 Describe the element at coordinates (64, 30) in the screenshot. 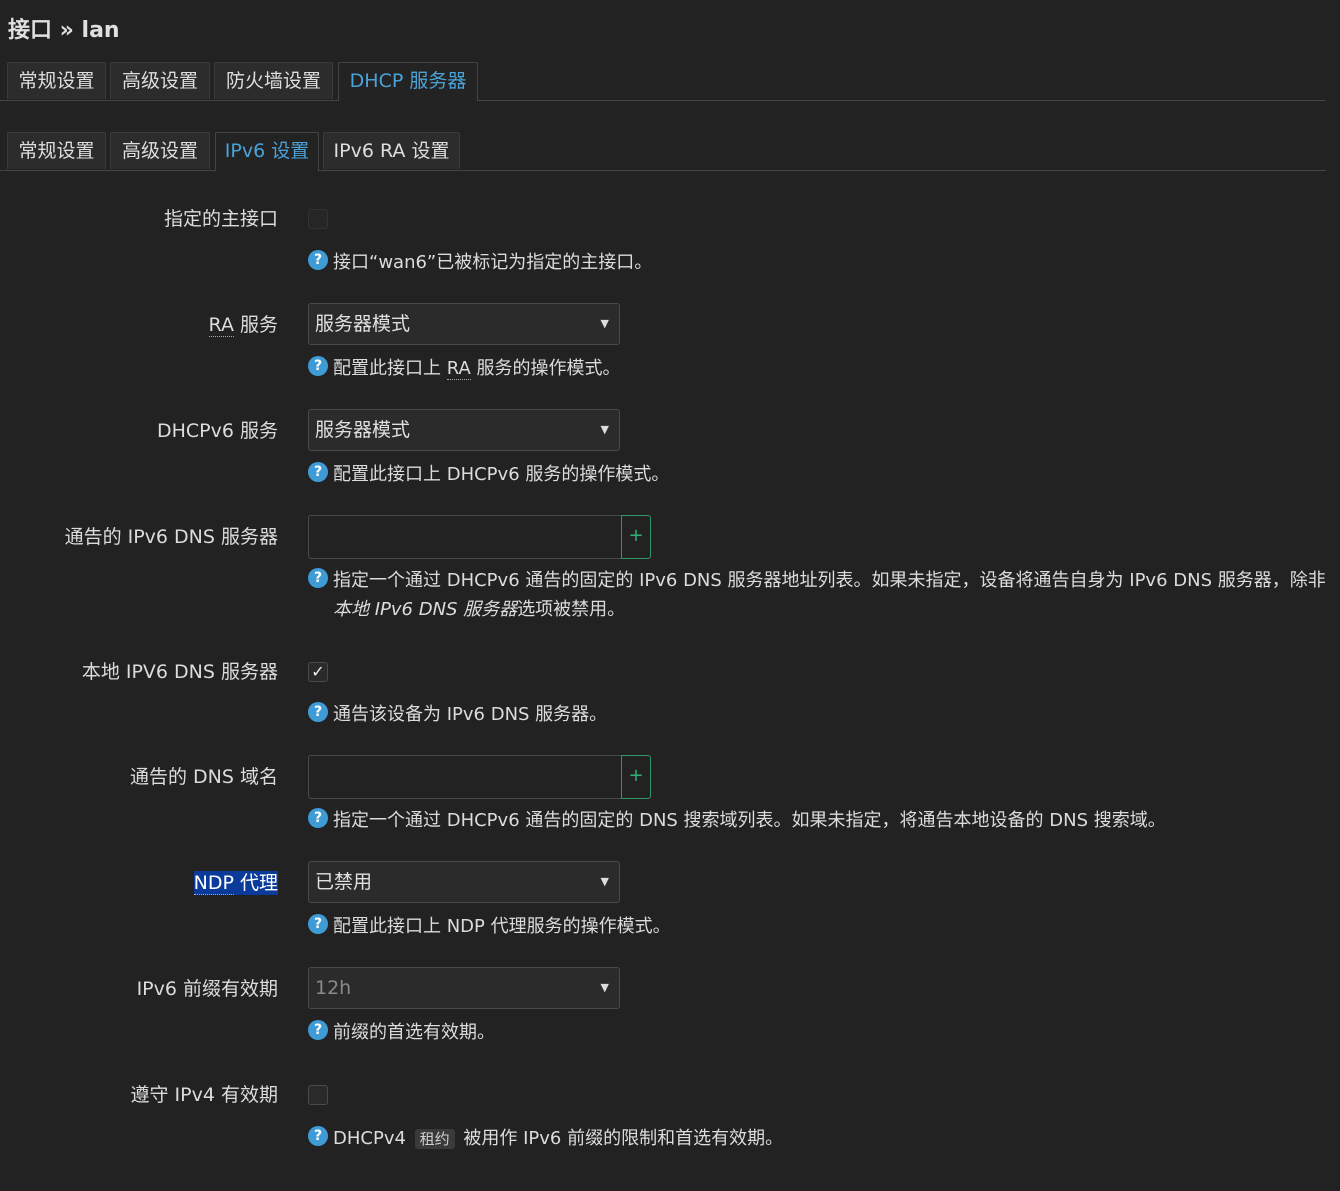

I see `page-title: 接口 » lan` at that location.